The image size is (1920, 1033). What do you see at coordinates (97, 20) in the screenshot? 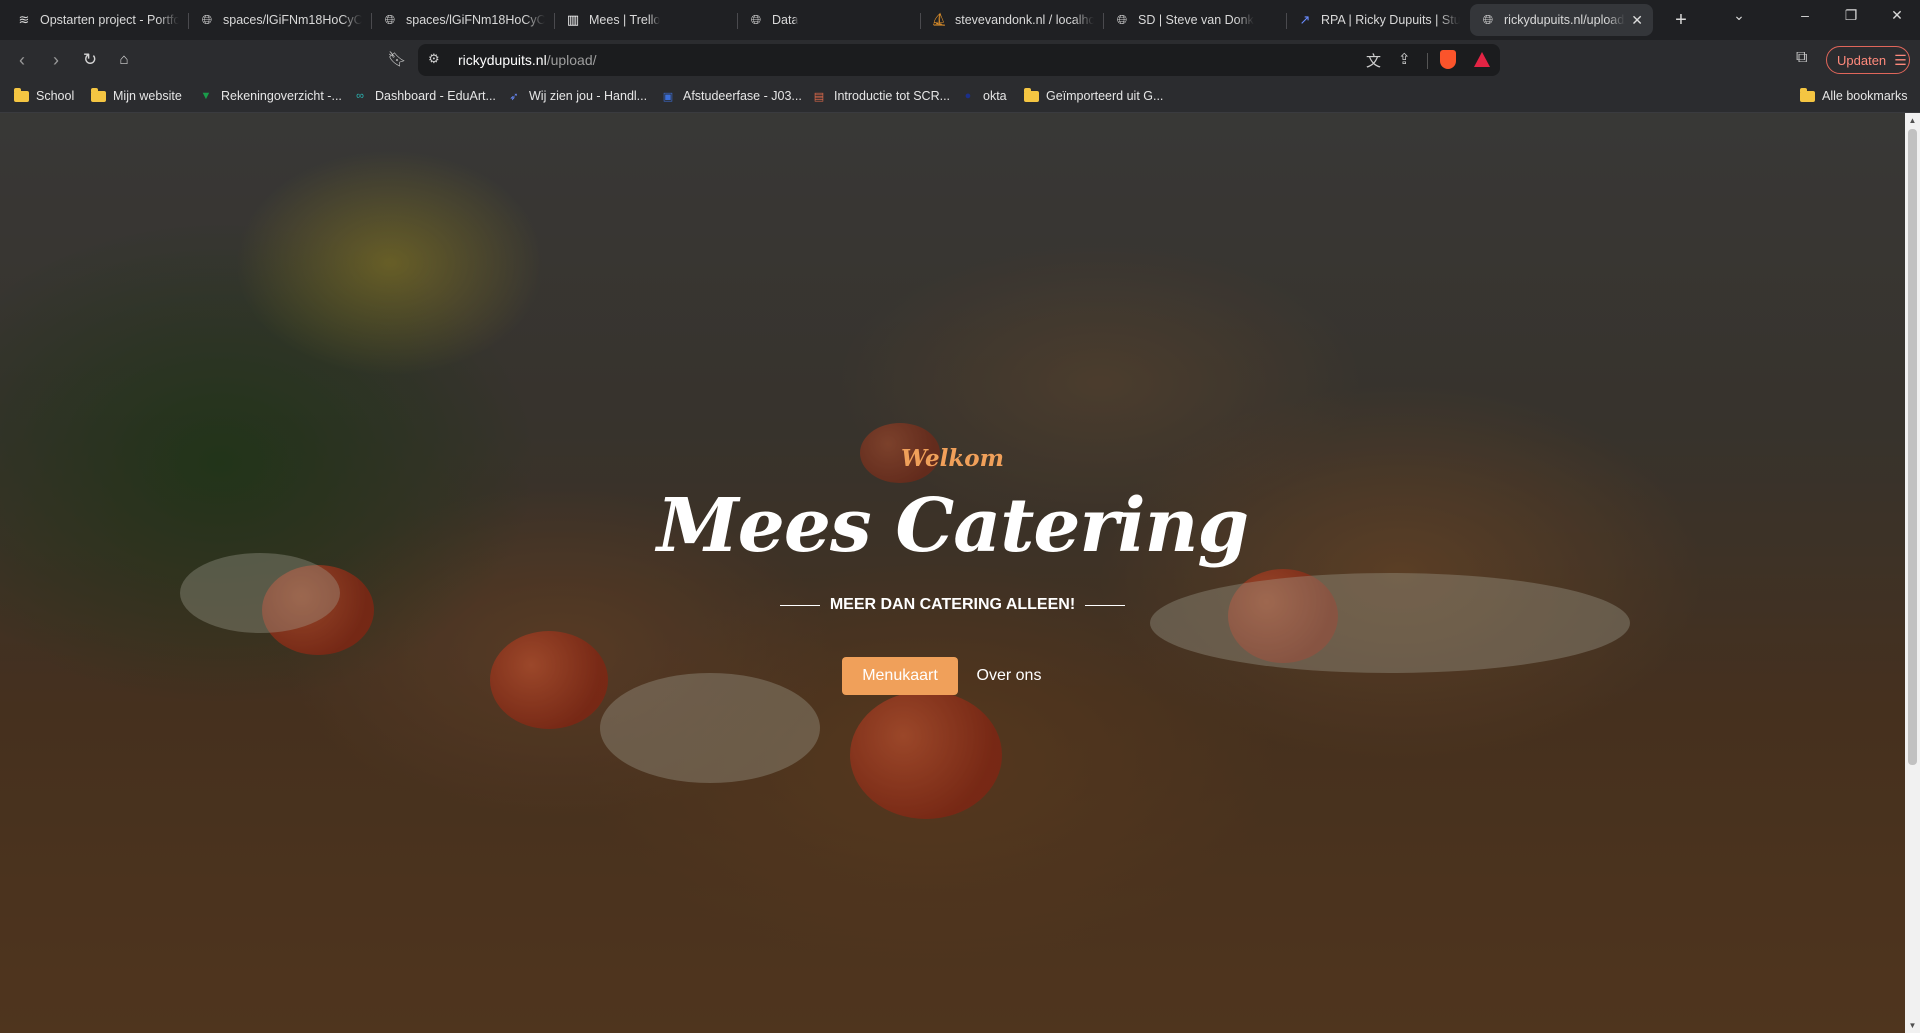
I see `tab-portfolio: ≋ Opstarten project - Portfolio` at bounding box center [97, 20].